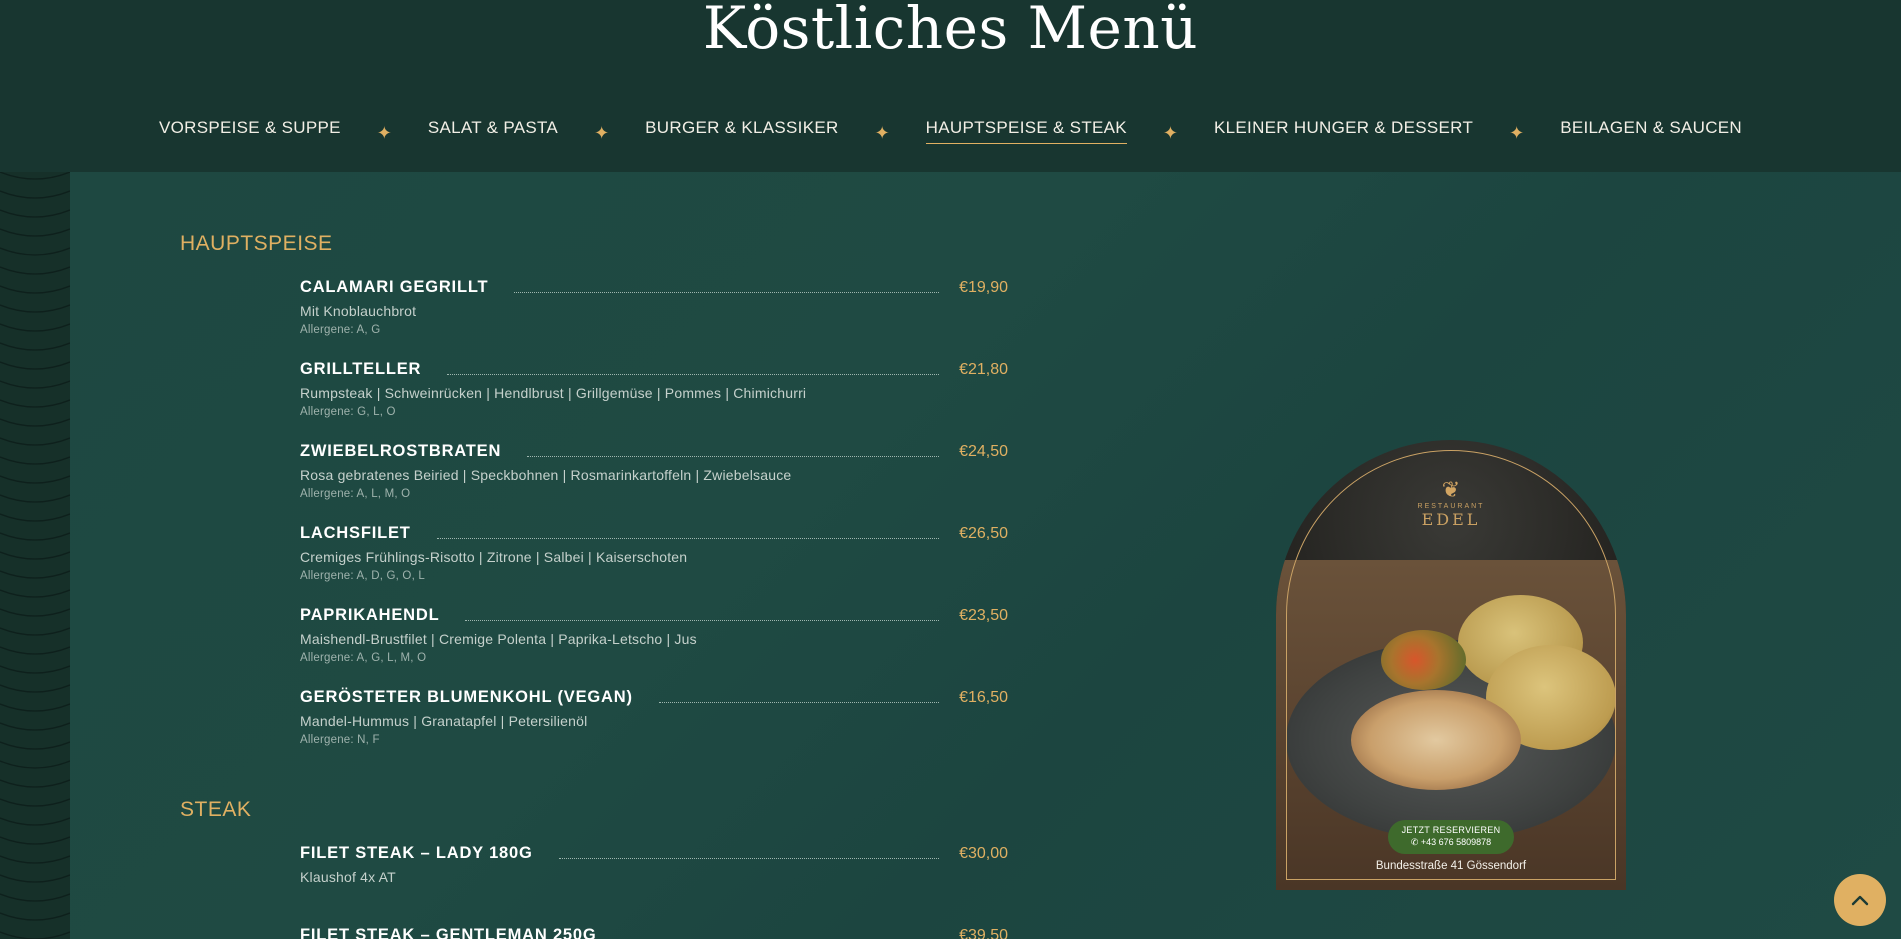 The width and height of the screenshot is (1901, 939). I want to click on phone-icon: ✆, so click(1415, 842).